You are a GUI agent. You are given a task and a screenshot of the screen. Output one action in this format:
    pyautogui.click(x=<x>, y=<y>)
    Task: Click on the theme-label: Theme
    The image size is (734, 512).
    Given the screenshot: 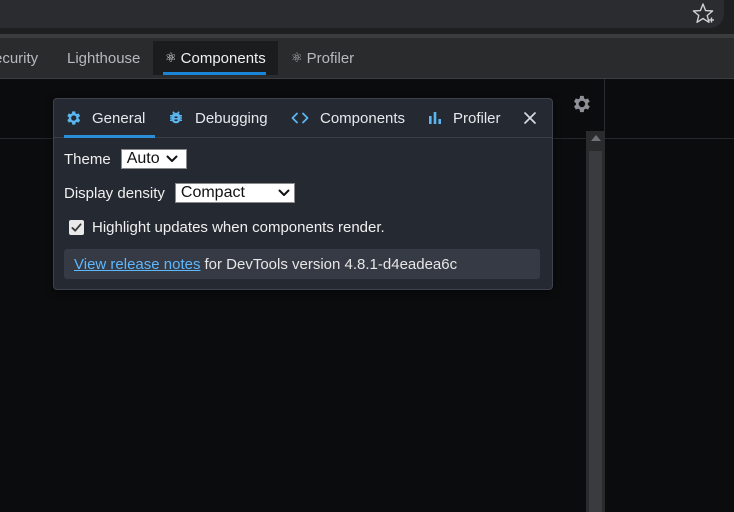 What is the action you would take?
    pyautogui.click(x=87, y=159)
    